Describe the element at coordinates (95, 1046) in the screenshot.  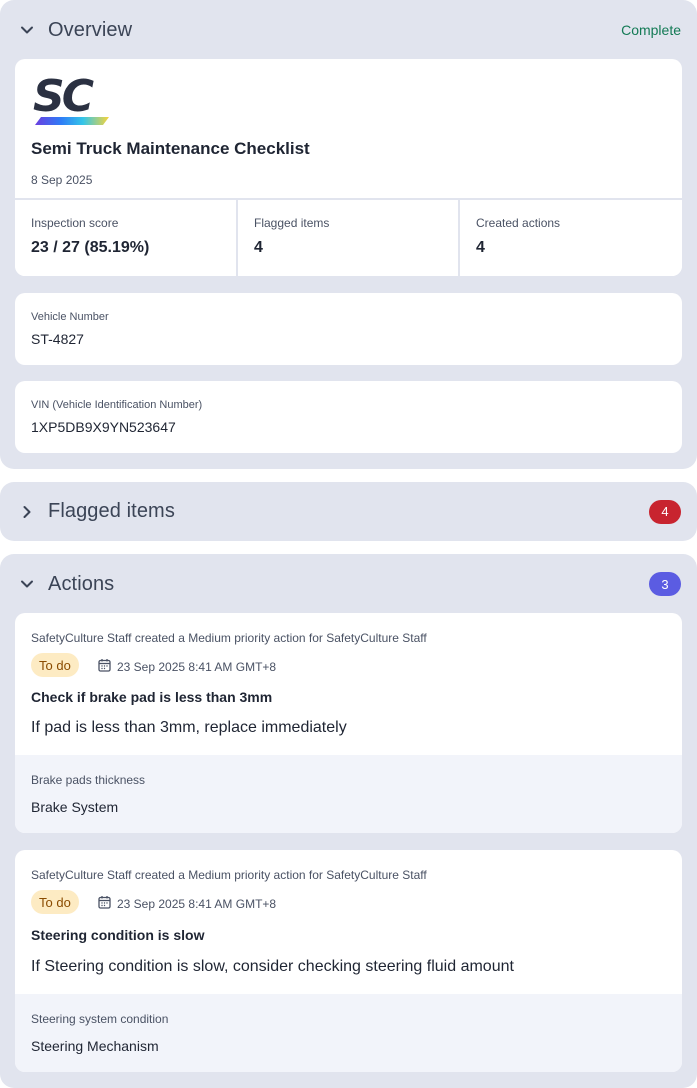
I see `linked-section: Steering Mechanism` at that location.